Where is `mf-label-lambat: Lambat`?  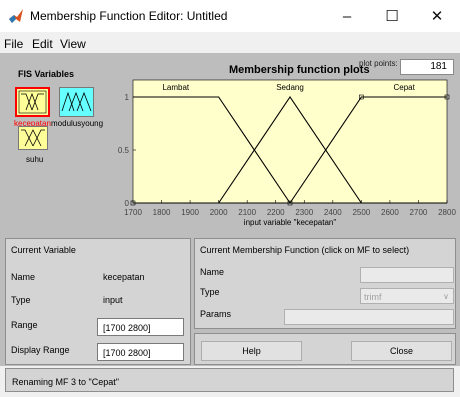
mf-label-lambat: Lambat is located at coordinates (175, 87).